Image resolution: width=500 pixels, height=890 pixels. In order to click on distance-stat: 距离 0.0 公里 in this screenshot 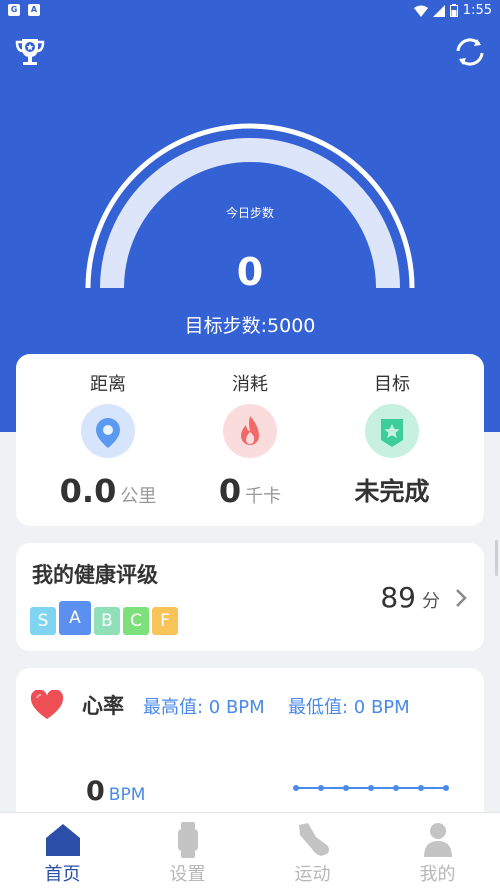, I will do `click(108, 440)`.